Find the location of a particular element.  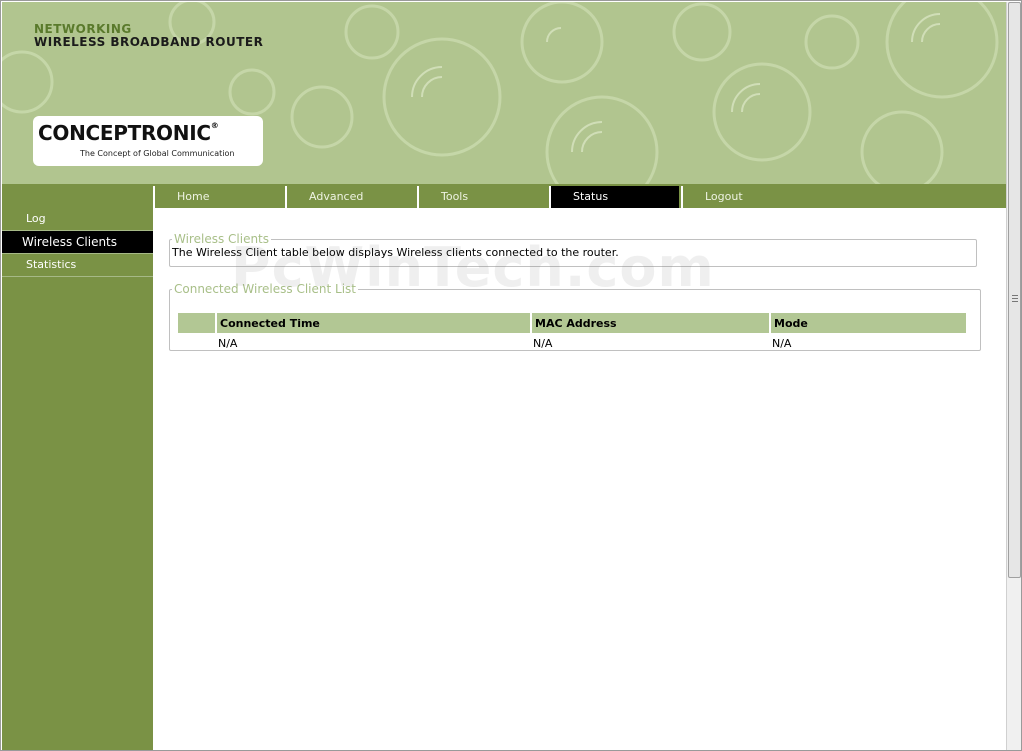

sidebar-item-log: Log is located at coordinates (77, 219).